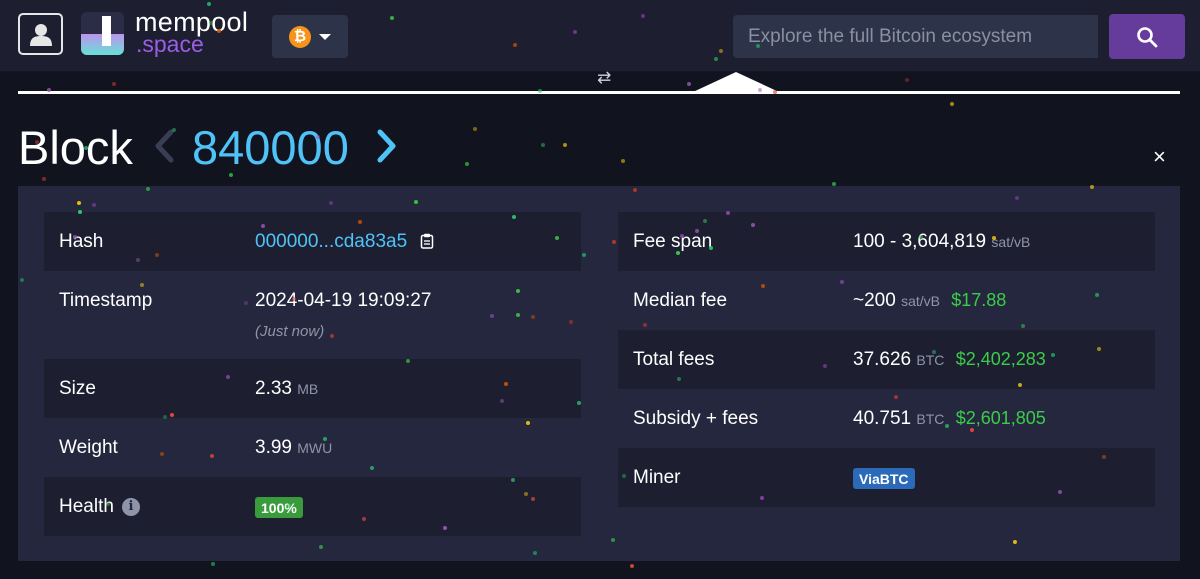 The image size is (1200, 579). I want to click on table-row-size: Size 2.33 MB, so click(312, 388).